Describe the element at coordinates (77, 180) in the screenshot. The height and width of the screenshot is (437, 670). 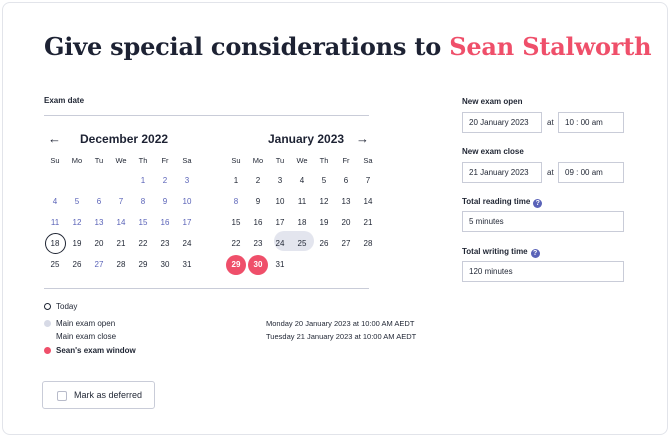
I see `calendar-blank` at that location.